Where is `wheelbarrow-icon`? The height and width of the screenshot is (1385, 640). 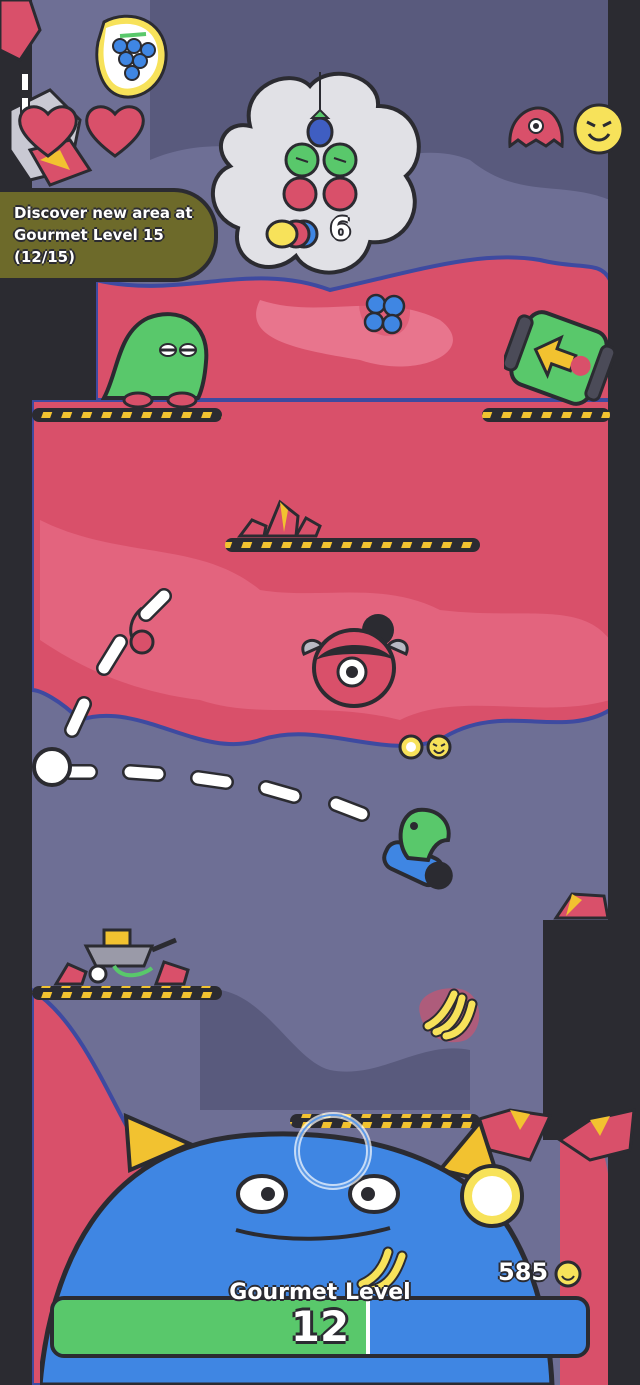 wheelbarrow-icon is located at coordinates (121, 957).